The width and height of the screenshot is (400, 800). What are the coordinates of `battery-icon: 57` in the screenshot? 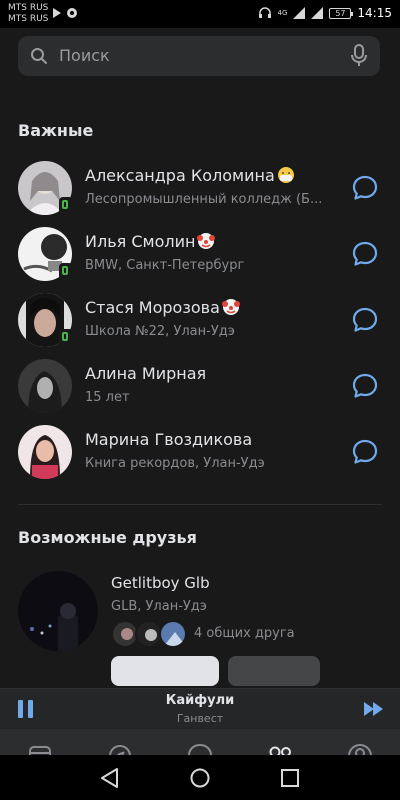 It's located at (341, 13).